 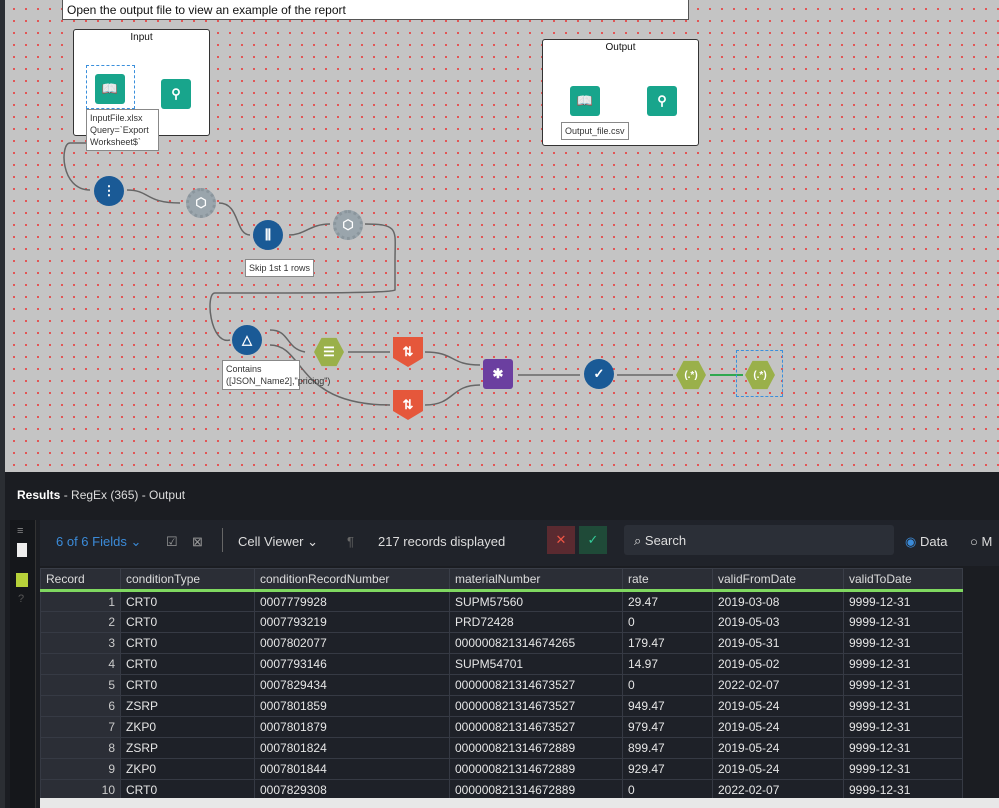 I want to click on table-cell: SUPM57560, so click(x=536, y=601).